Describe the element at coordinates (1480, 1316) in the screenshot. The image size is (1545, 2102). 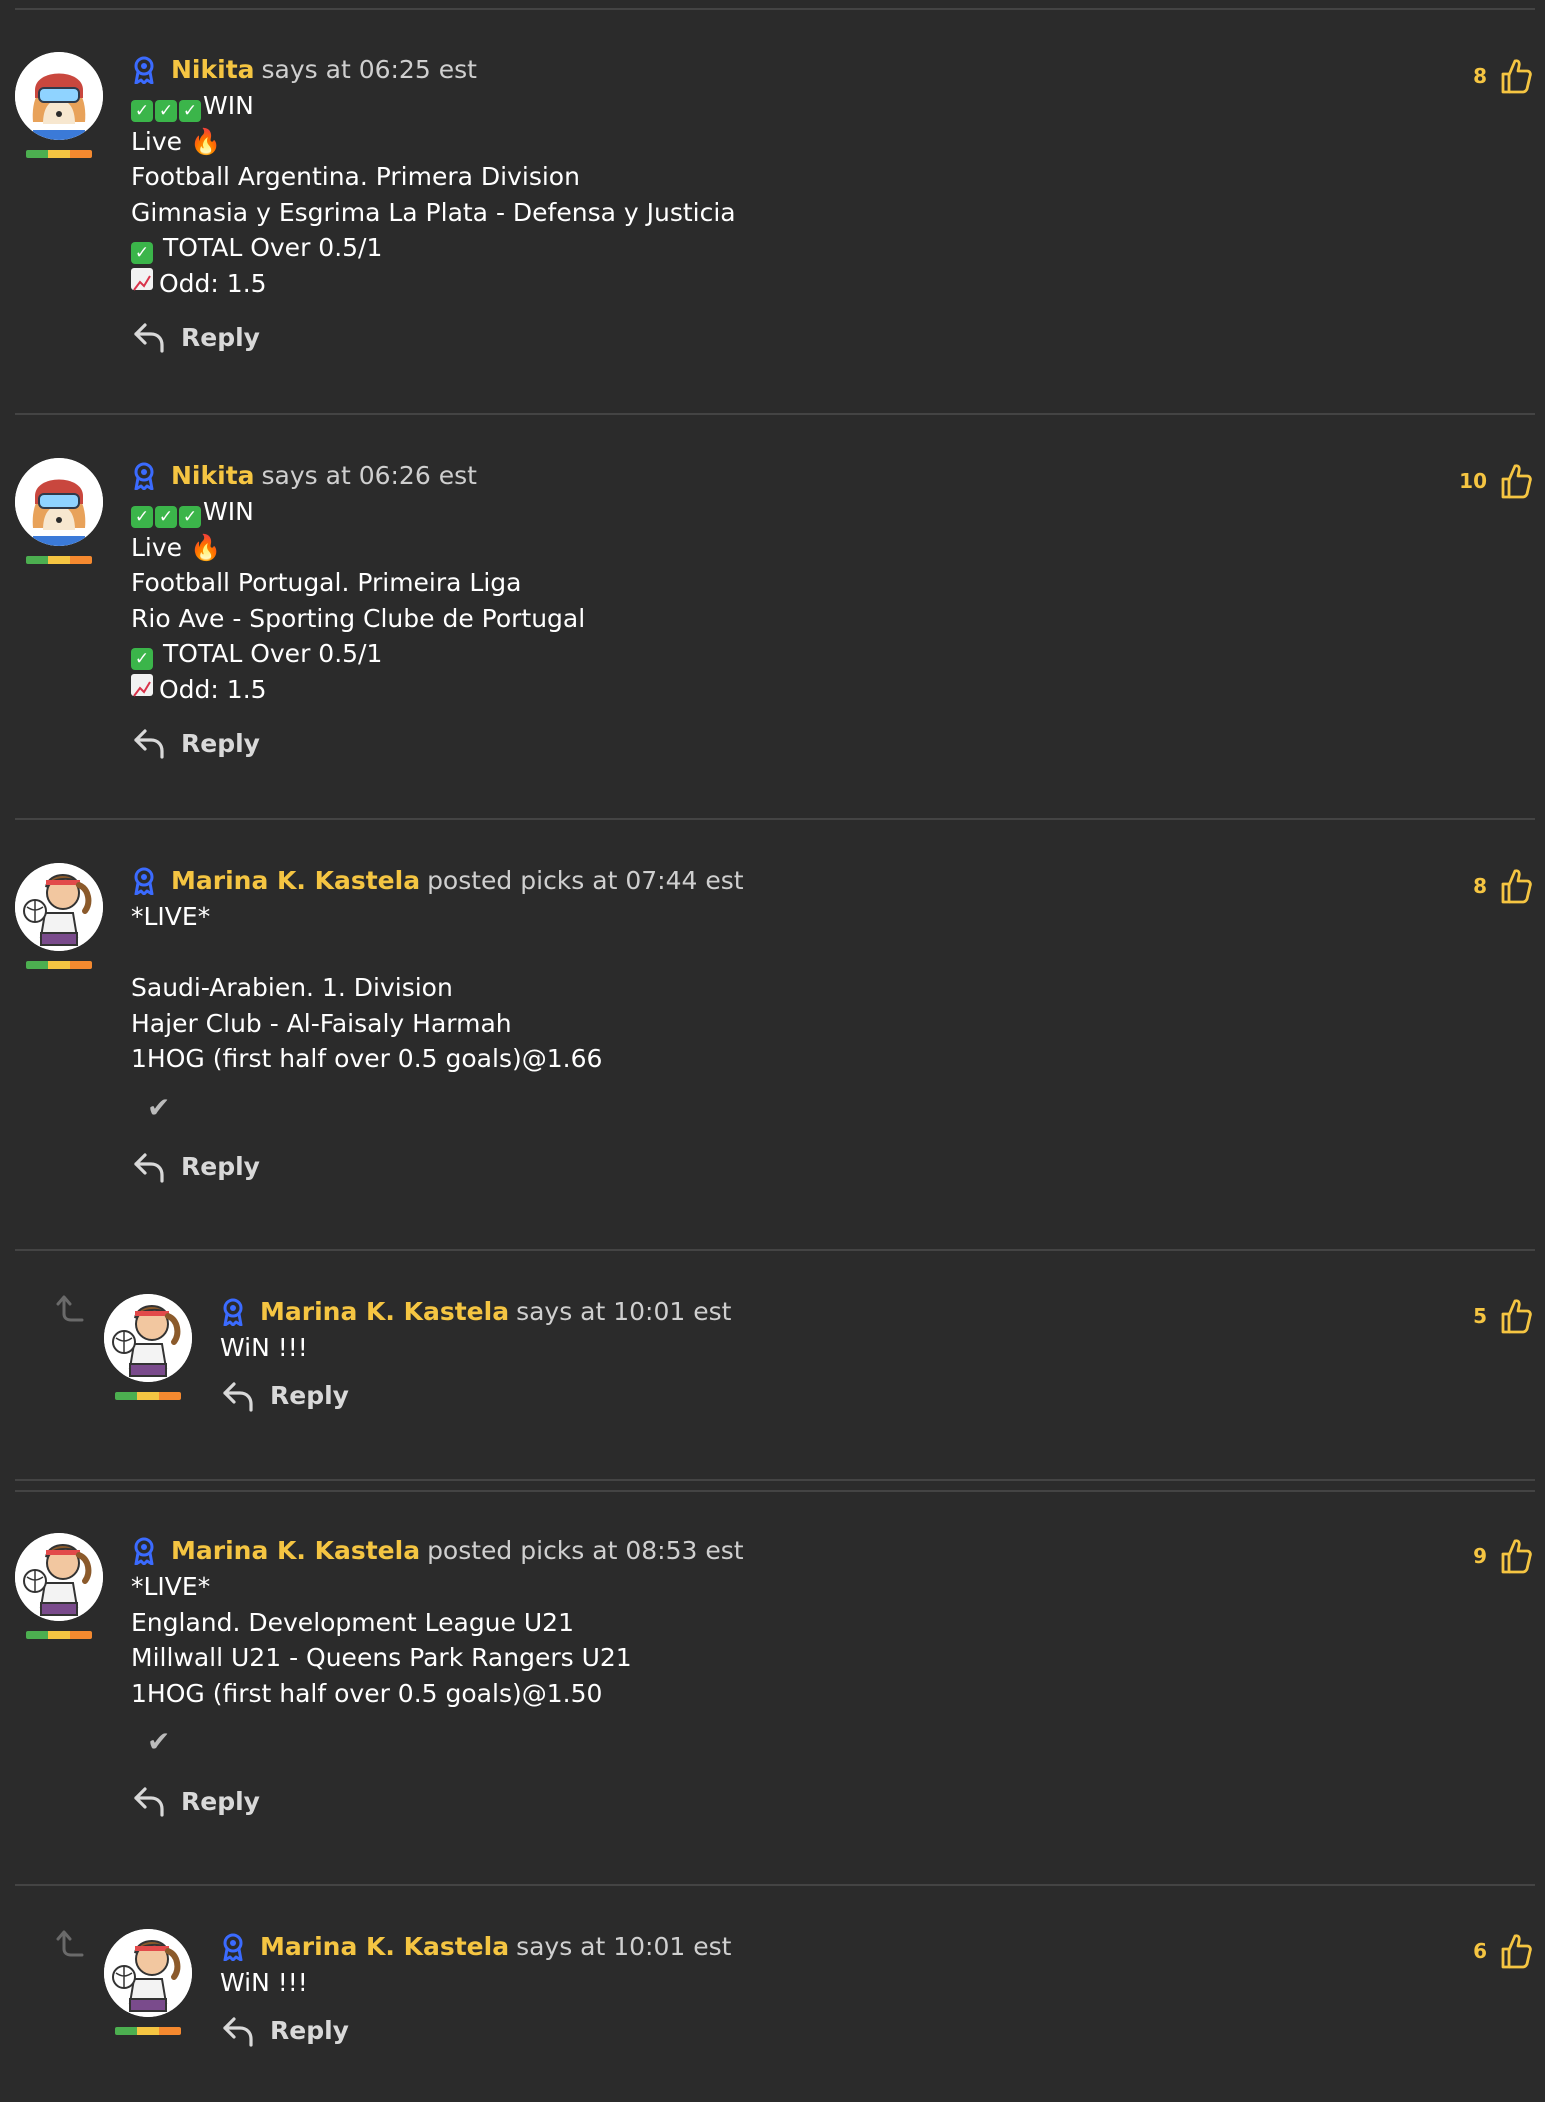
I see `like-count: 5` at that location.